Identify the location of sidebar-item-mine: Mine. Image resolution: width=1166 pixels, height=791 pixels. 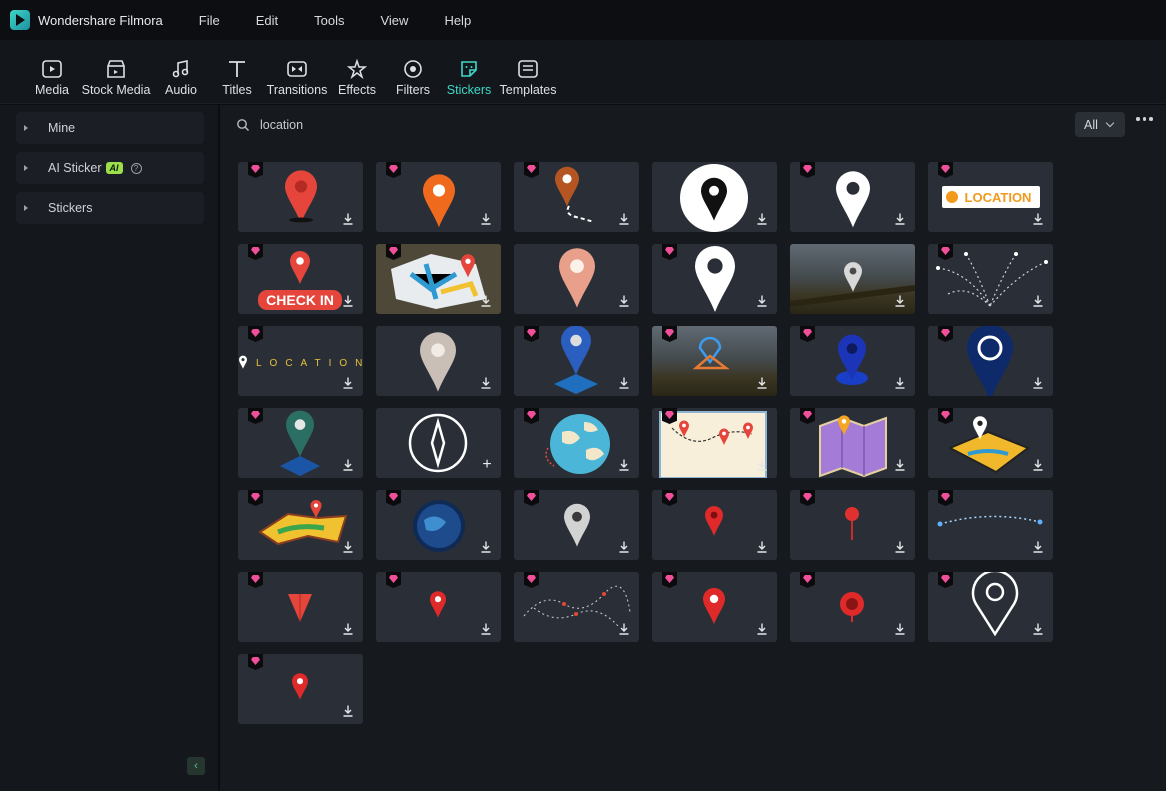
(110, 128).